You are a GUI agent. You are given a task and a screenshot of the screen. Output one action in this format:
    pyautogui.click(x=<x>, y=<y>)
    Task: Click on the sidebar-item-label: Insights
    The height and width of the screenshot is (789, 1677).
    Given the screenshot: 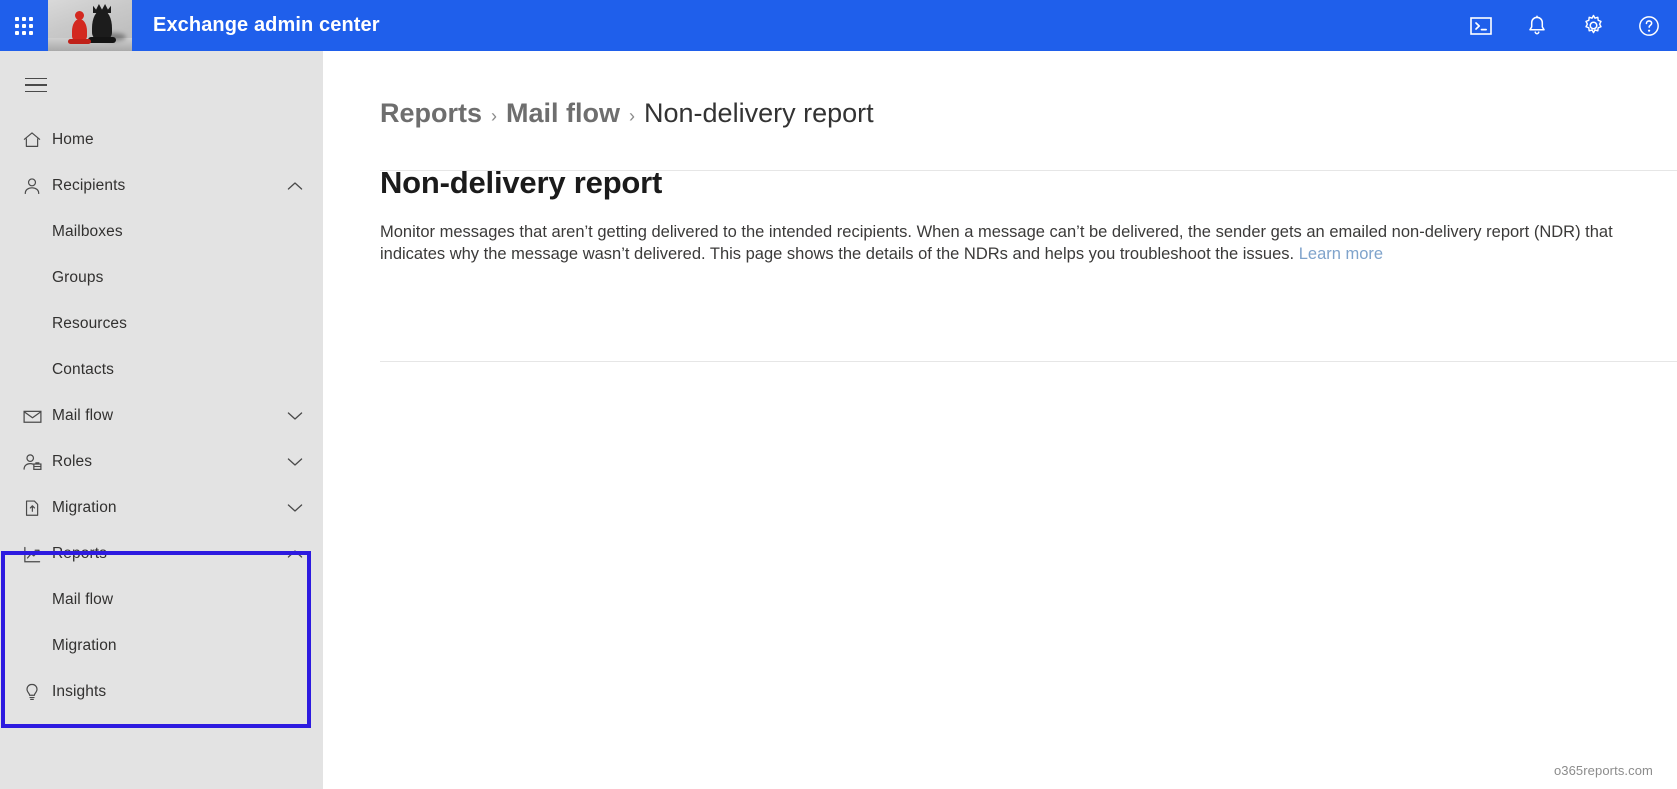 What is the action you would take?
    pyautogui.click(x=79, y=691)
    